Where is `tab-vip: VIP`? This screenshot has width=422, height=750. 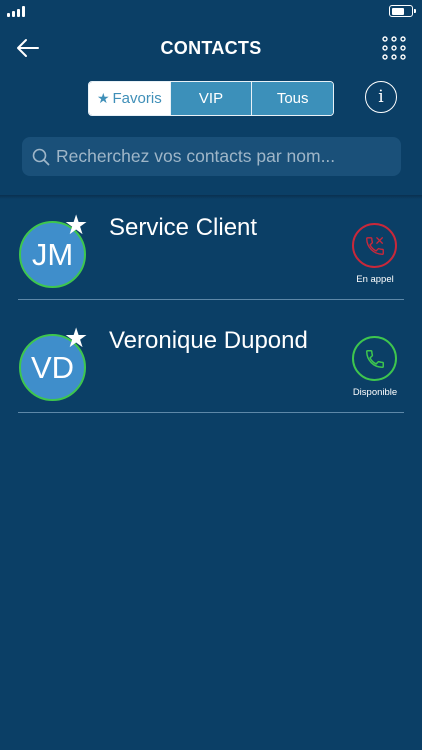 tab-vip: VIP is located at coordinates (210, 98).